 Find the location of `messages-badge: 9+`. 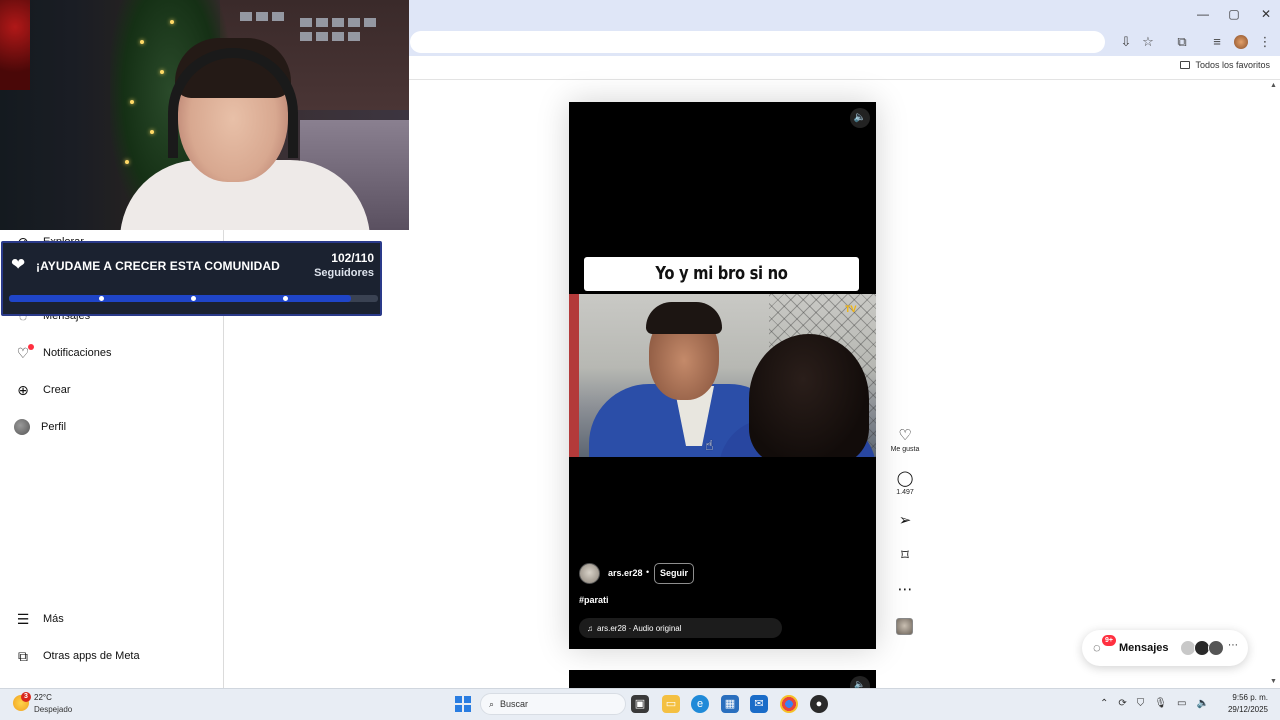

messages-badge: 9+ is located at coordinates (1109, 640).